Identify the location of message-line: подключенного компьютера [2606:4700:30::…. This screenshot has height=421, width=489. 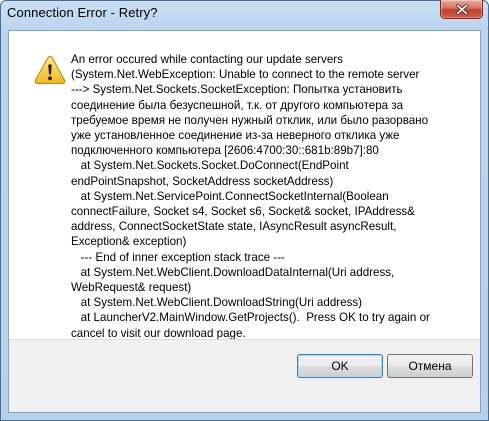
(225, 151).